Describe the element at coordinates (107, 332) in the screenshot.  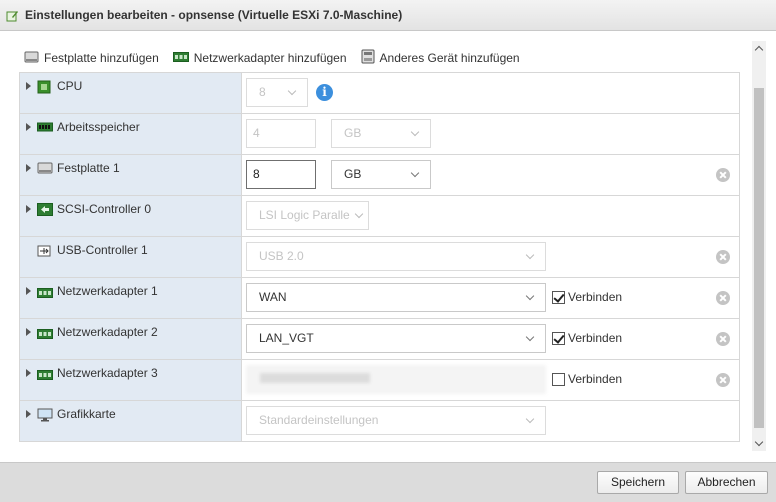
I see `device-name: Netzwerkadapter 2` at that location.